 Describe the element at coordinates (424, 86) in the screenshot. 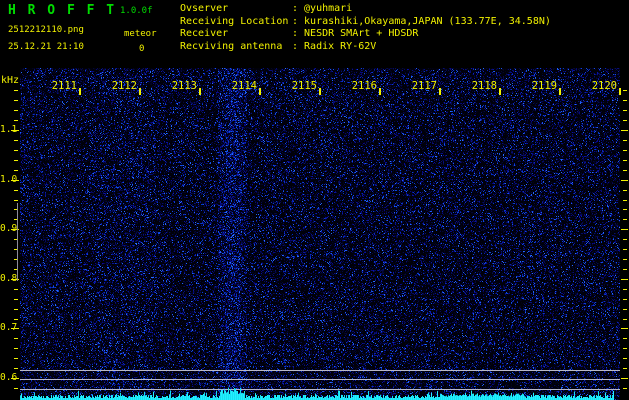

I see `time-axis-label: 2117` at that location.